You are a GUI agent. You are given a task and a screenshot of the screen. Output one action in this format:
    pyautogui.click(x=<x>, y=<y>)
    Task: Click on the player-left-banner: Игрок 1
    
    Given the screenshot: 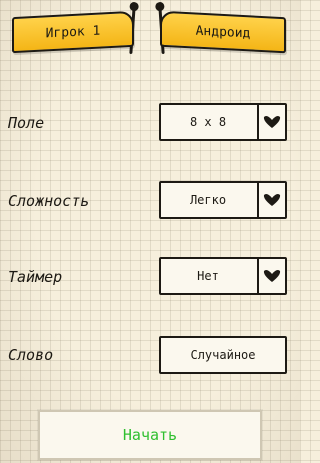 What is the action you would take?
    pyautogui.click(x=73, y=32)
    